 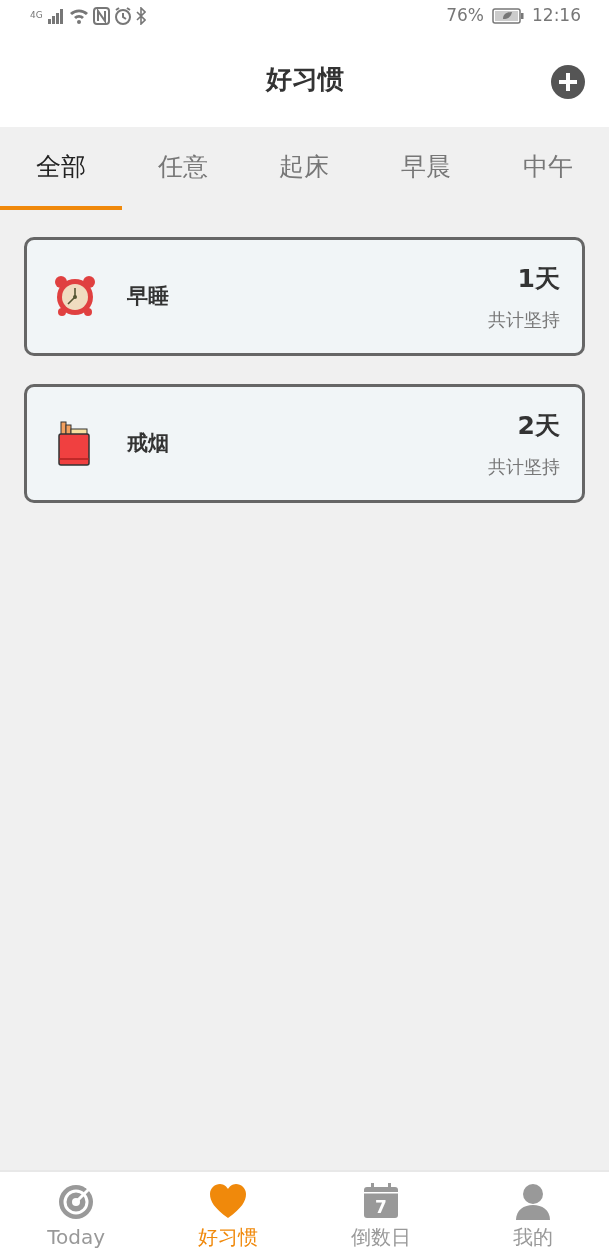 I want to click on nav-tab: 7 倒数日, so click(x=380, y=1214).